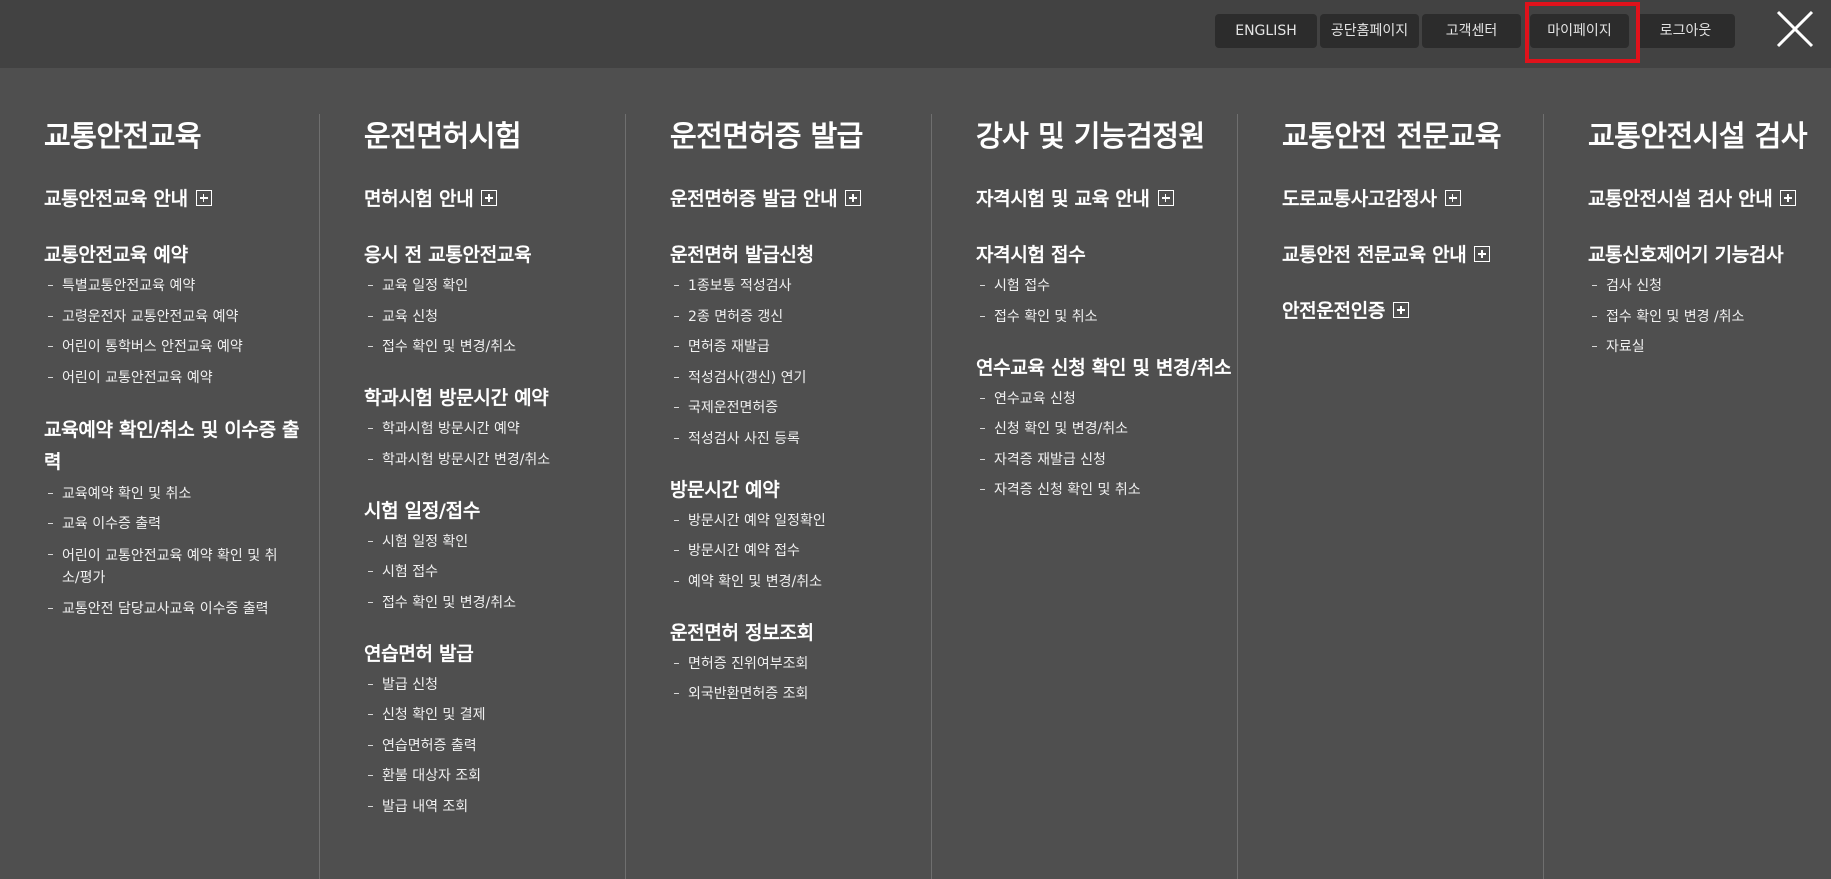 The image size is (1831, 879). Describe the element at coordinates (494, 429) in the screenshot. I see `menu-item: 학과시험 방문시간 예약` at that location.